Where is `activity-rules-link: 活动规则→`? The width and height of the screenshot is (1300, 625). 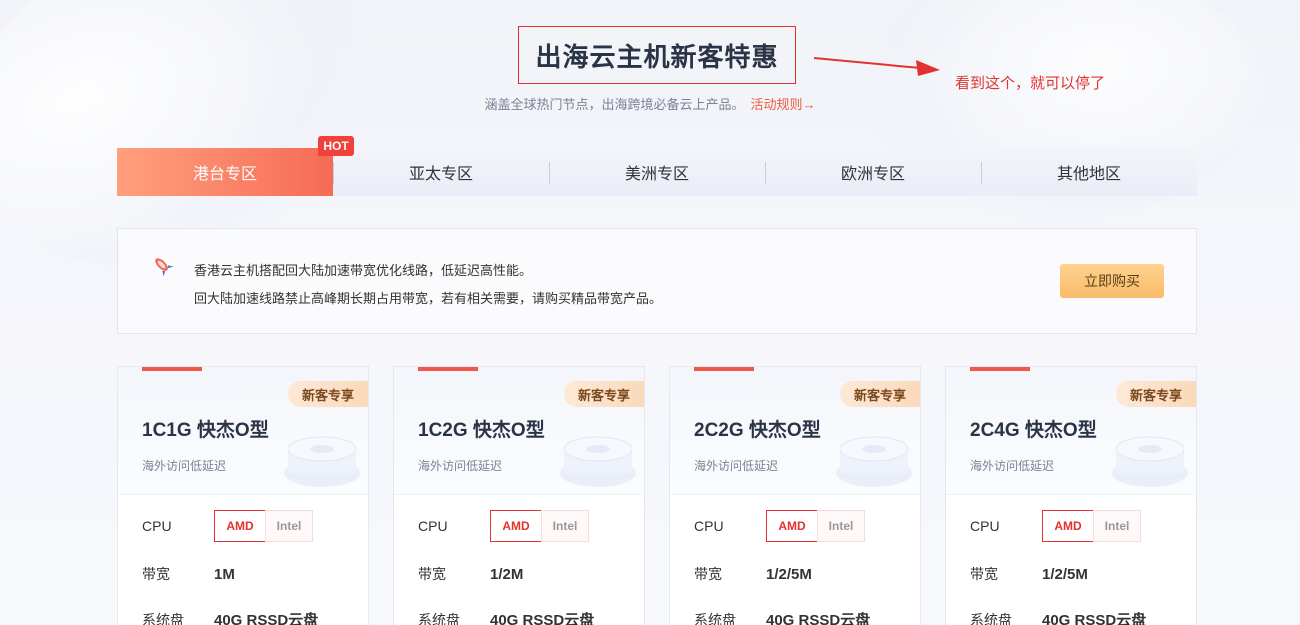 activity-rules-link: 活动规则→ is located at coordinates (783, 104).